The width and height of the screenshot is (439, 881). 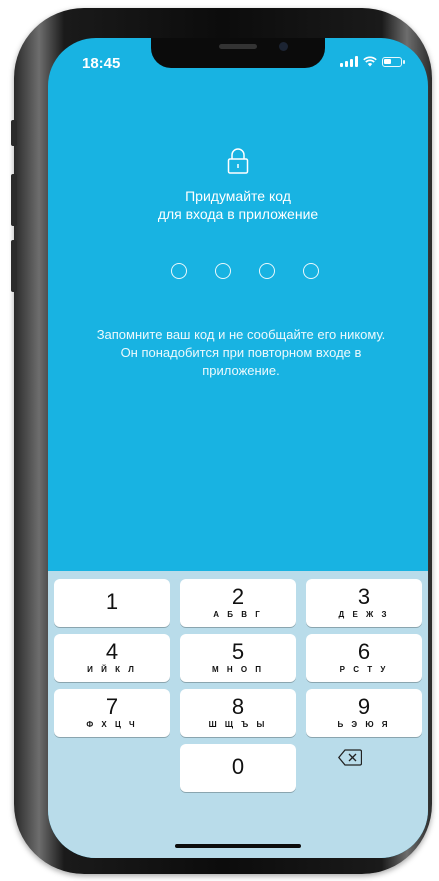 What do you see at coordinates (364, 596) in the screenshot?
I see `key-digit: 3` at bounding box center [364, 596].